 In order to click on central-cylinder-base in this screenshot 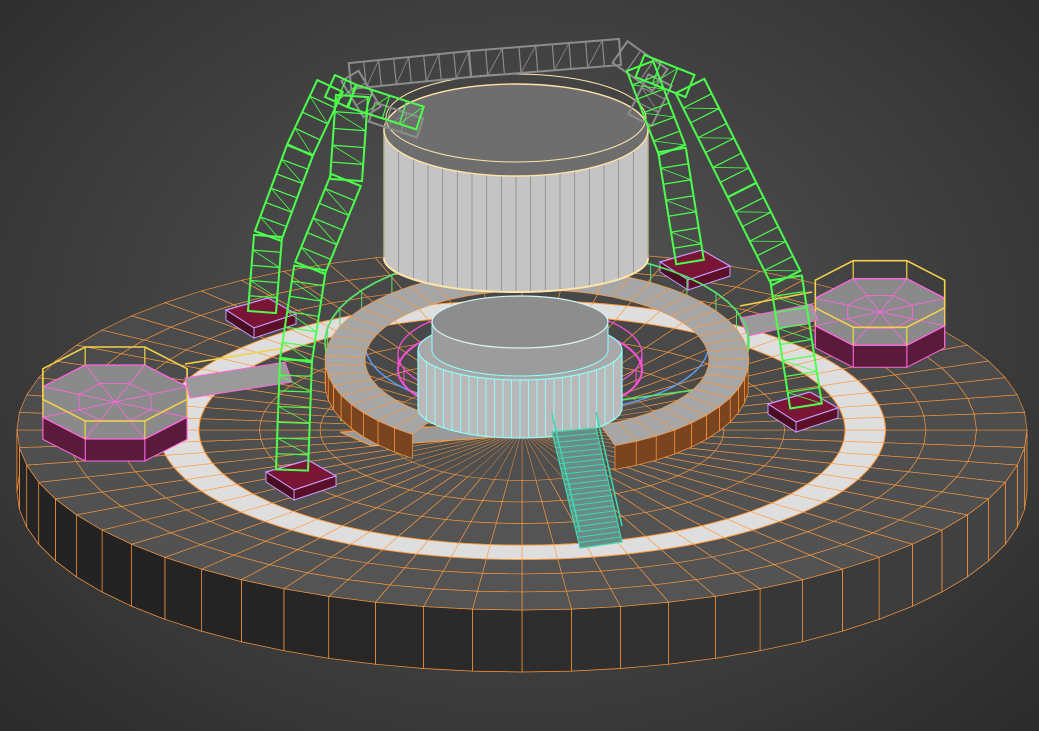, I will do `click(520, 367)`.